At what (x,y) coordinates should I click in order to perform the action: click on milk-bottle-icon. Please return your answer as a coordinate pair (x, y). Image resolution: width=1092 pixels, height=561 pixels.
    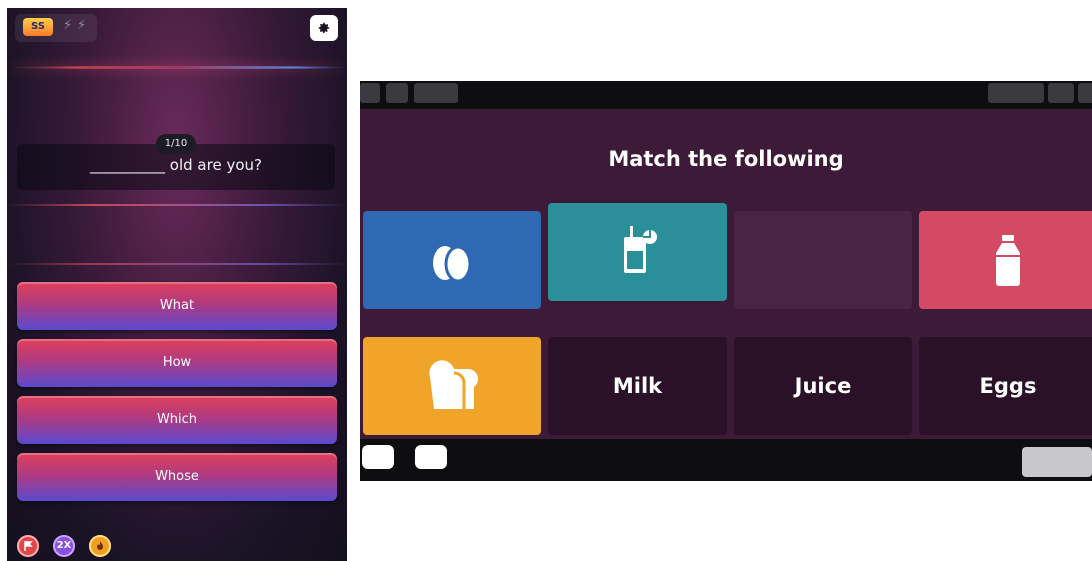
    Looking at the image, I should click on (1008, 260).